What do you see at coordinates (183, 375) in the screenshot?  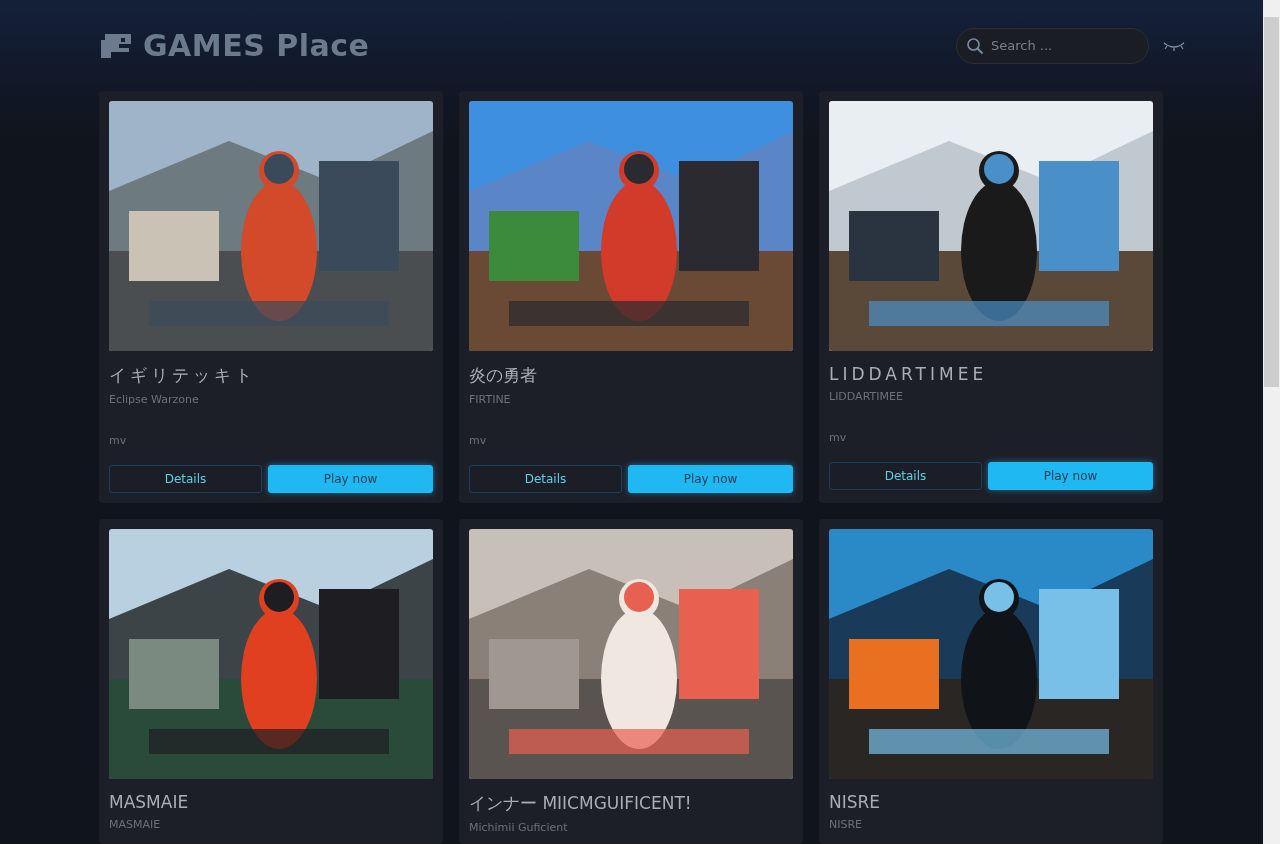 I see `game-title: イギリテッキト` at bounding box center [183, 375].